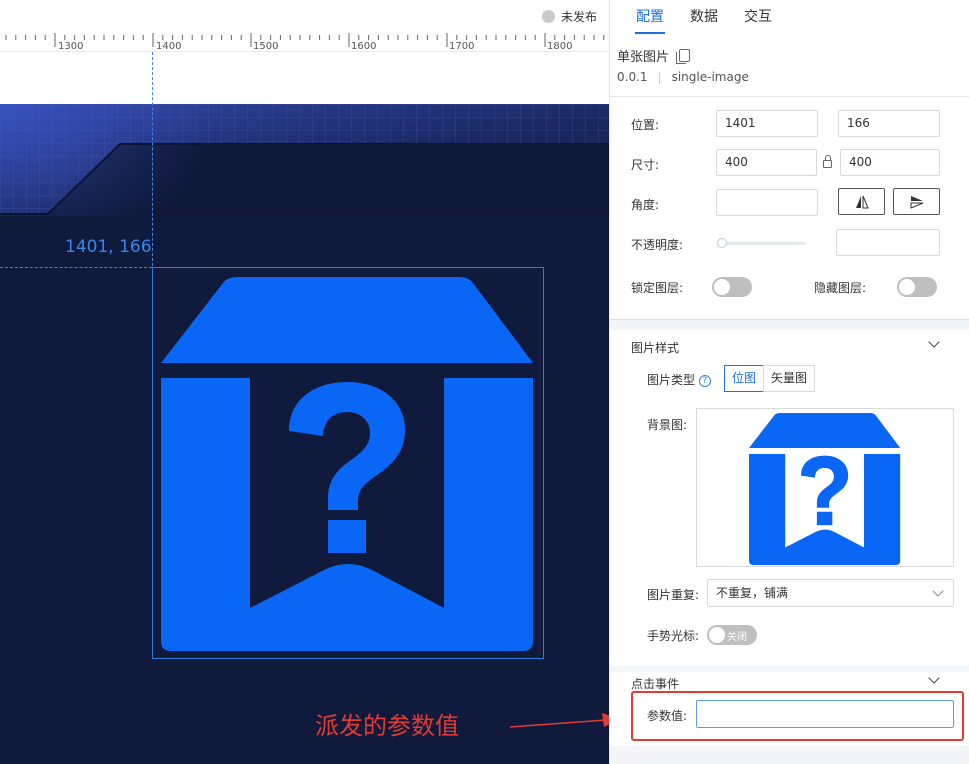 The image size is (969, 764). What do you see at coordinates (789, 378) in the screenshot?
I see `image-type-vector-button: 矢量图` at bounding box center [789, 378].